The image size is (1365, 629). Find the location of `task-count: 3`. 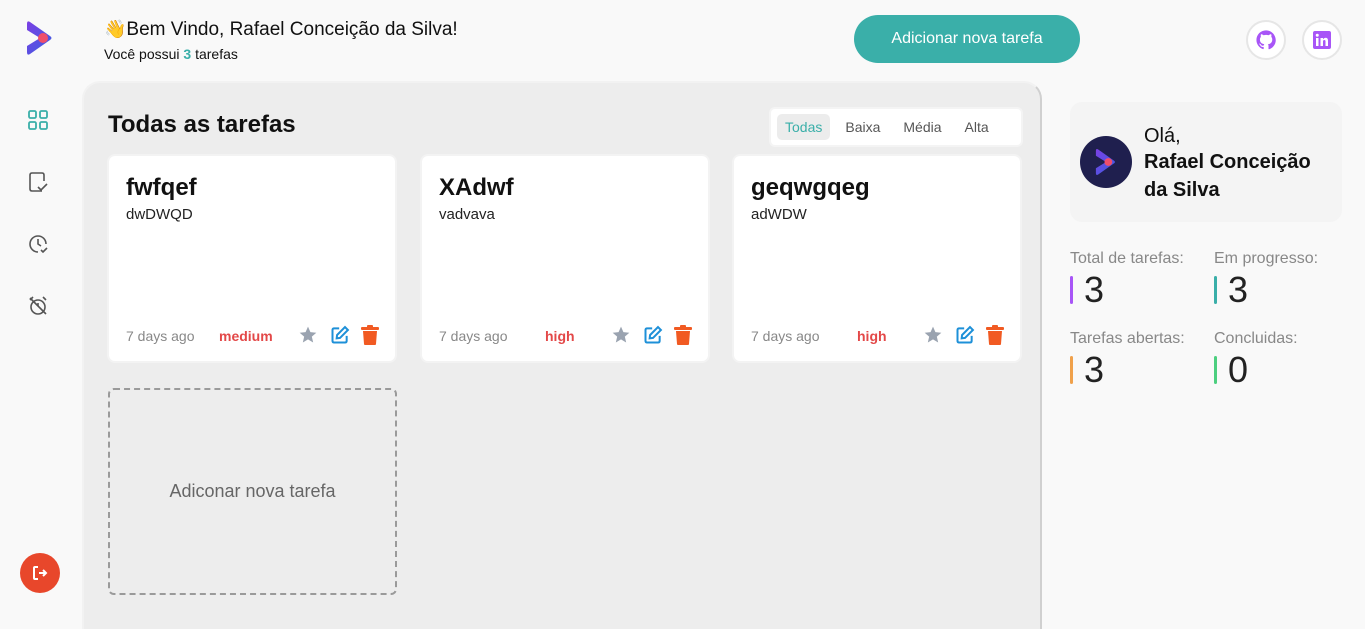

task-count: 3 is located at coordinates (187, 54).